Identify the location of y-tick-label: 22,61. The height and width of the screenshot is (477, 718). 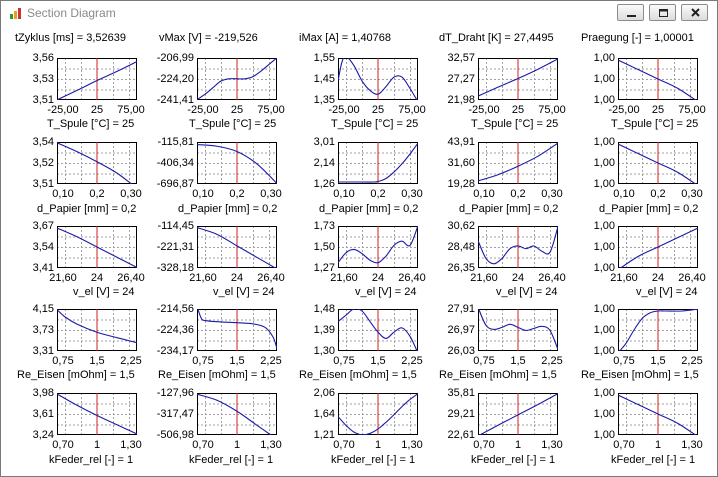
(461, 435).